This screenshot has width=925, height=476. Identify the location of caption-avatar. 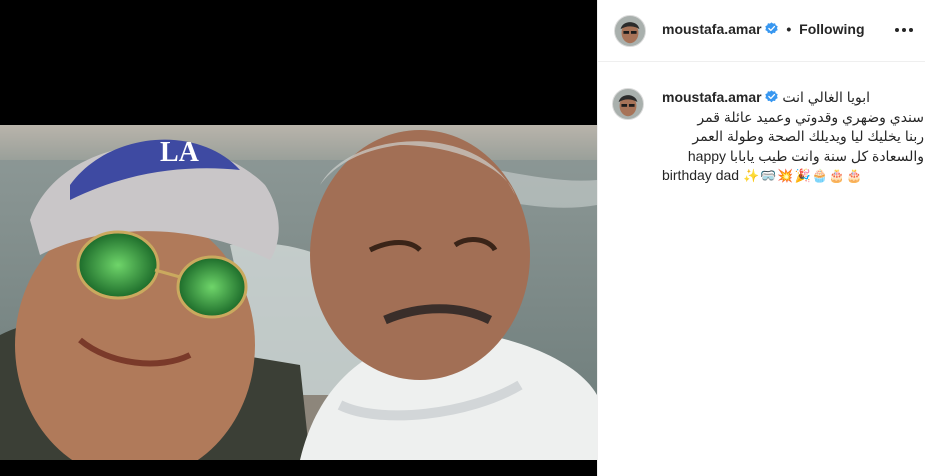
(628, 104).